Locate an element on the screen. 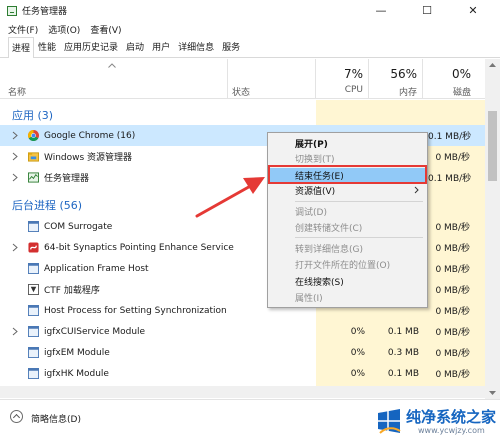 The width and height of the screenshot is (500, 441). collapse-icon is located at coordinates (16, 416).